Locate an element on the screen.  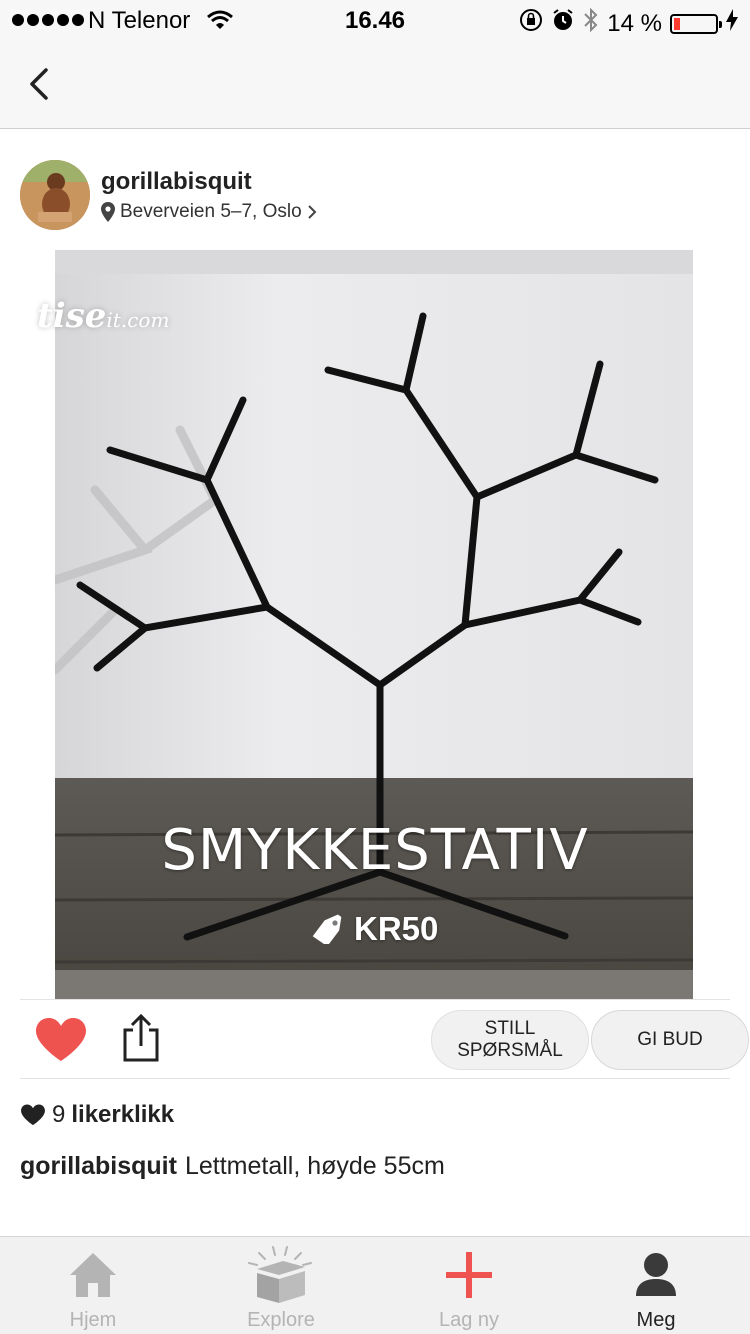
tab-create: Lag ny is located at coordinates (469, 1285).